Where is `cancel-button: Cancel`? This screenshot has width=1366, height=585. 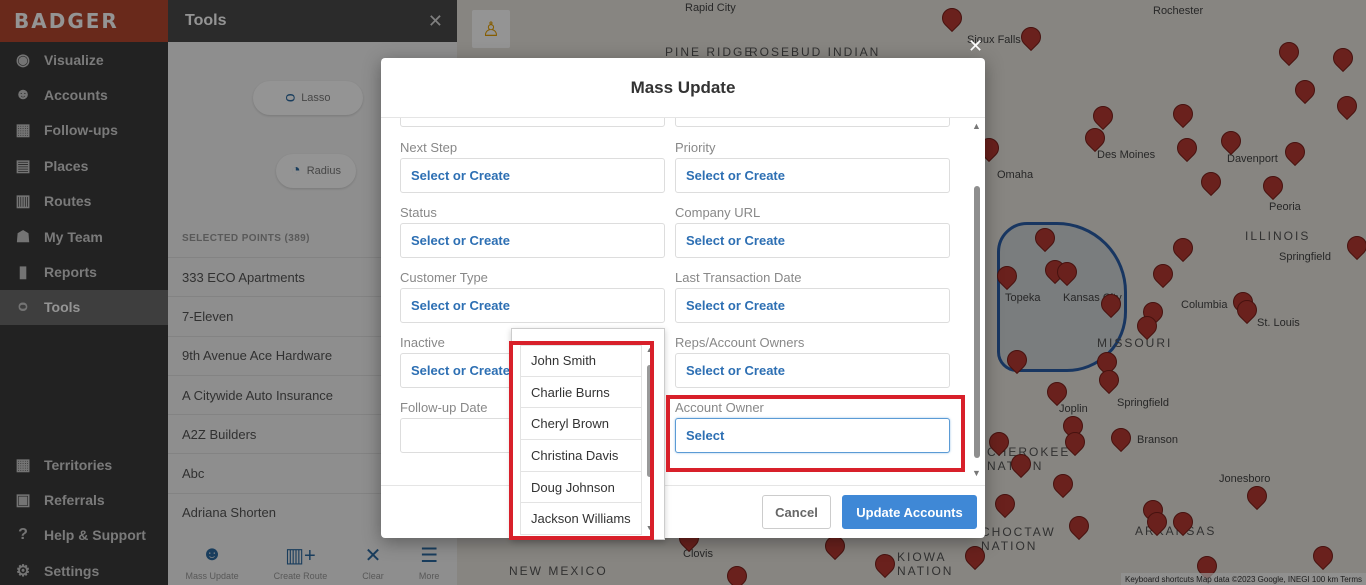
cancel-button: Cancel is located at coordinates (796, 512).